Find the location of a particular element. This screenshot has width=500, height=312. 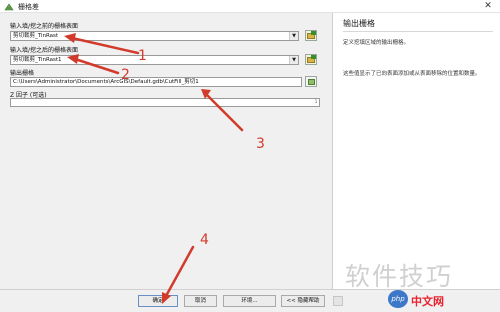

annotation-number-3: 3 is located at coordinates (260, 144).